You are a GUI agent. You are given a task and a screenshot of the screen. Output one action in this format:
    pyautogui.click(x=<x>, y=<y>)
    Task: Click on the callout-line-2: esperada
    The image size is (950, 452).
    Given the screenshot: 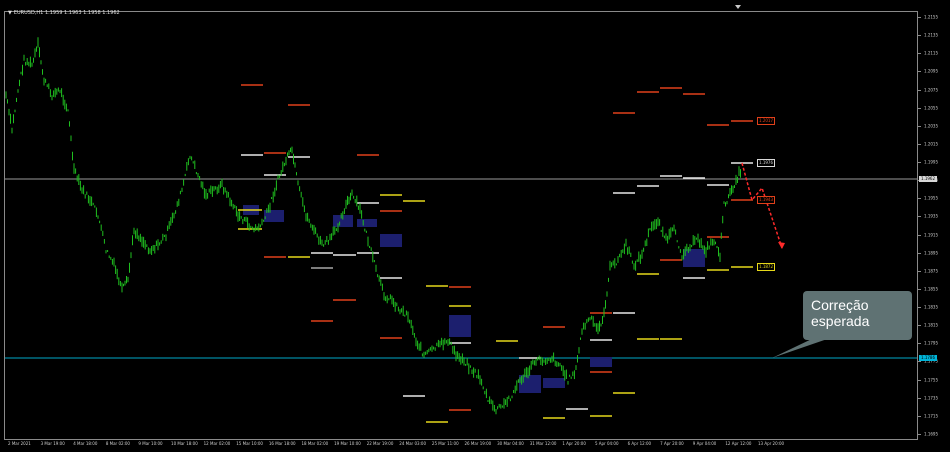 What is the action you would take?
    pyautogui.click(x=840, y=321)
    